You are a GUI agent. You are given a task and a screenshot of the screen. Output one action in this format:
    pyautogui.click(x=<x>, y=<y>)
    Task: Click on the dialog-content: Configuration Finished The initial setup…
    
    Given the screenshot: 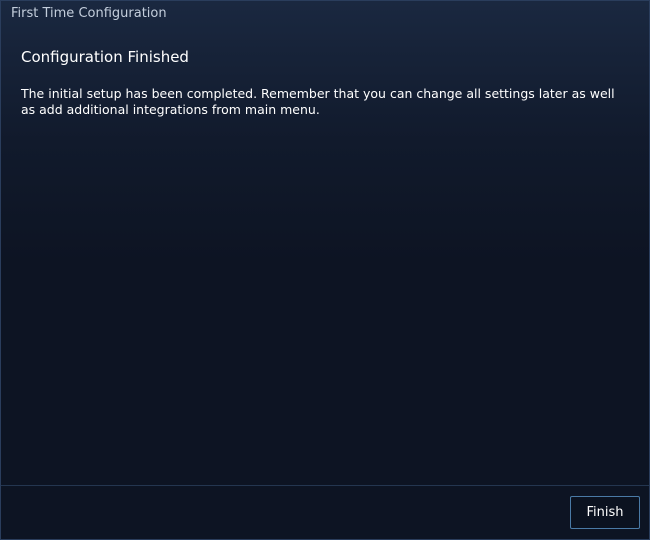 What is the action you would take?
    pyautogui.click(x=325, y=82)
    